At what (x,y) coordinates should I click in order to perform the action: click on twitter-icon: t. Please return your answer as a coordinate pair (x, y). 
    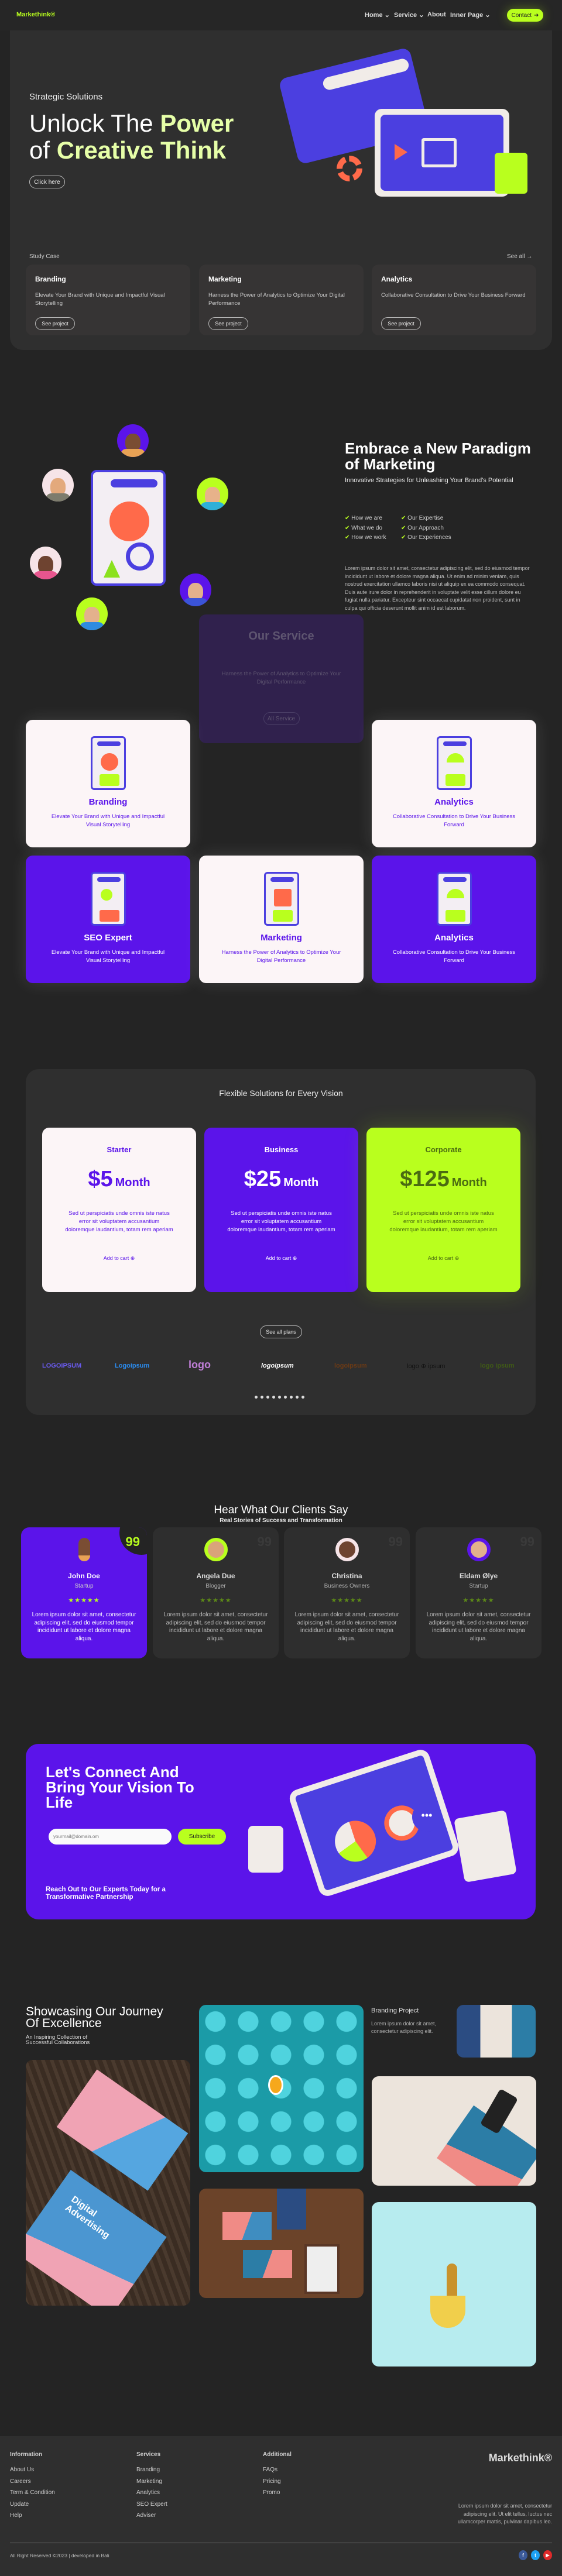
    Looking at the image, I should click on (536, 2555).